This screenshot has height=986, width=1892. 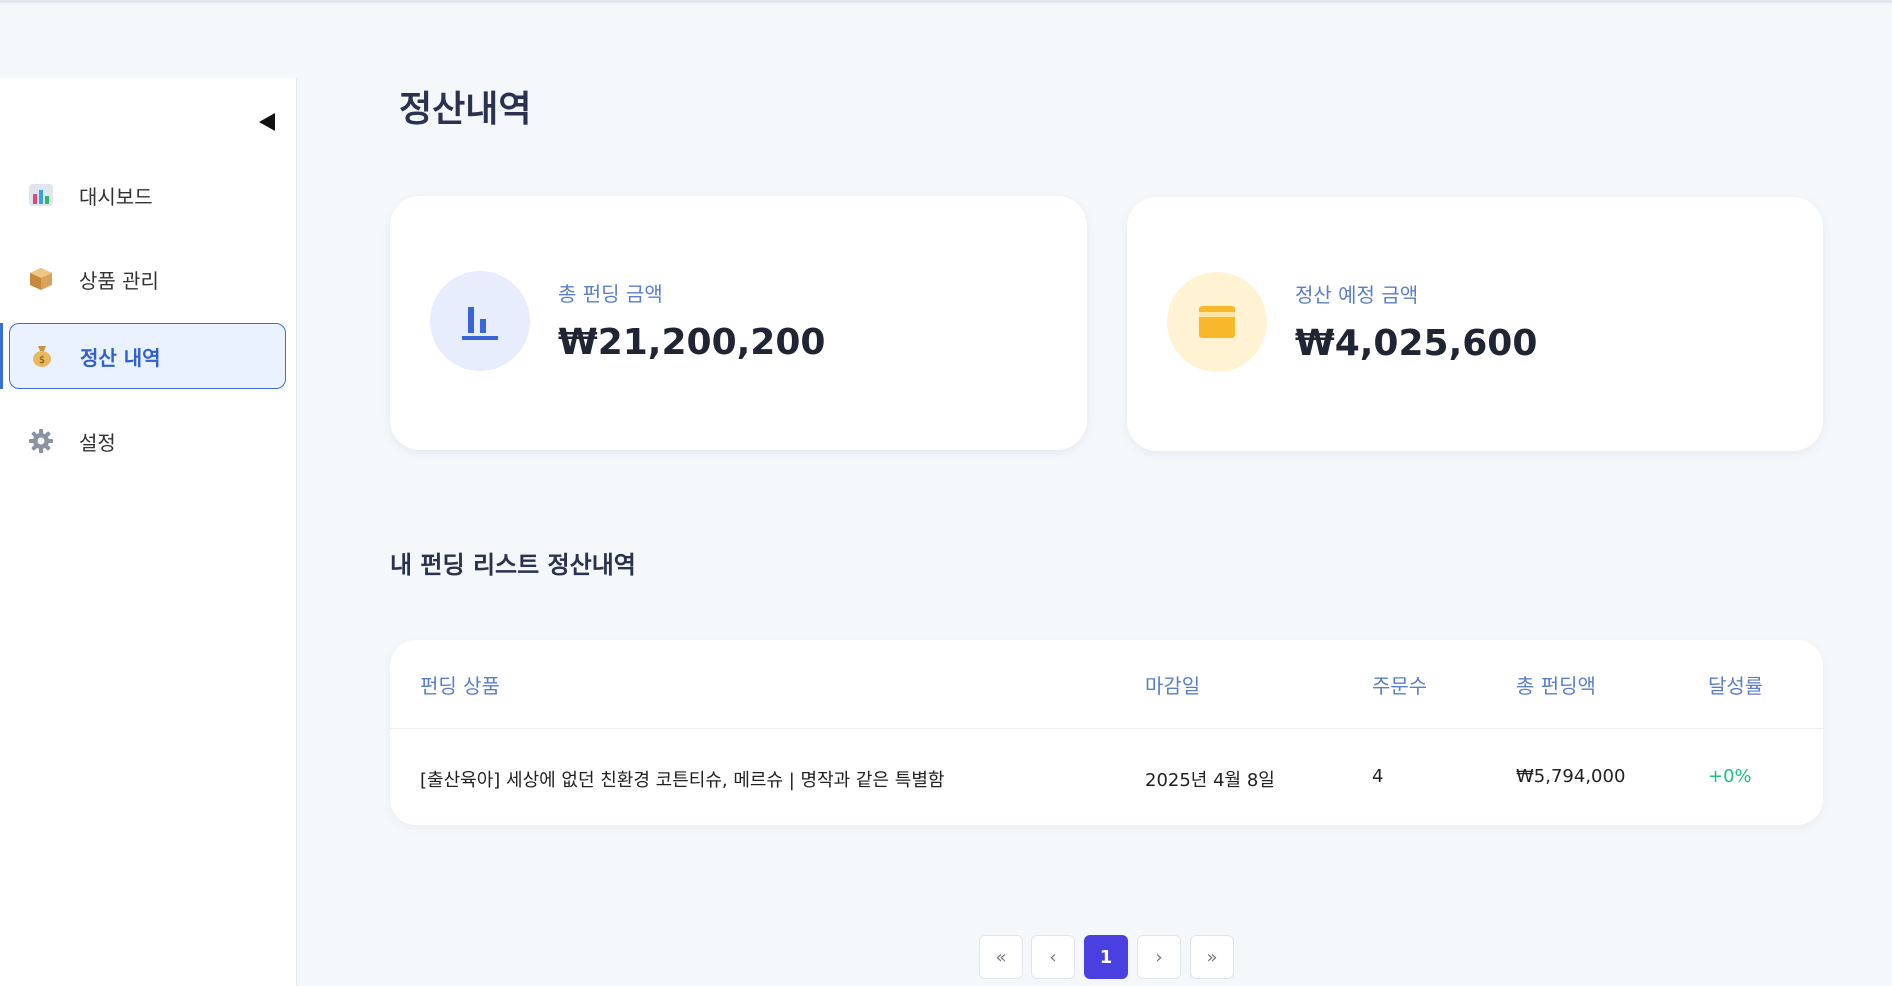 What do you see at coordinates (480, 321) in the screenshot?
I see `chart-icon` at bounding box center [480, 321].